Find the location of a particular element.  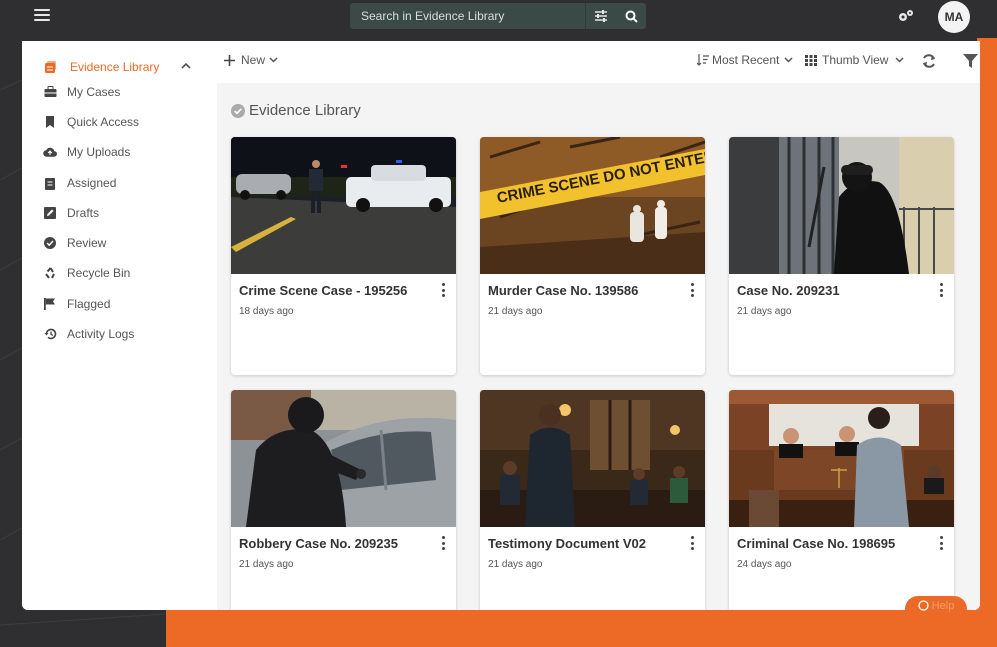

orange-accent-right is located at coordinates (987, 342).